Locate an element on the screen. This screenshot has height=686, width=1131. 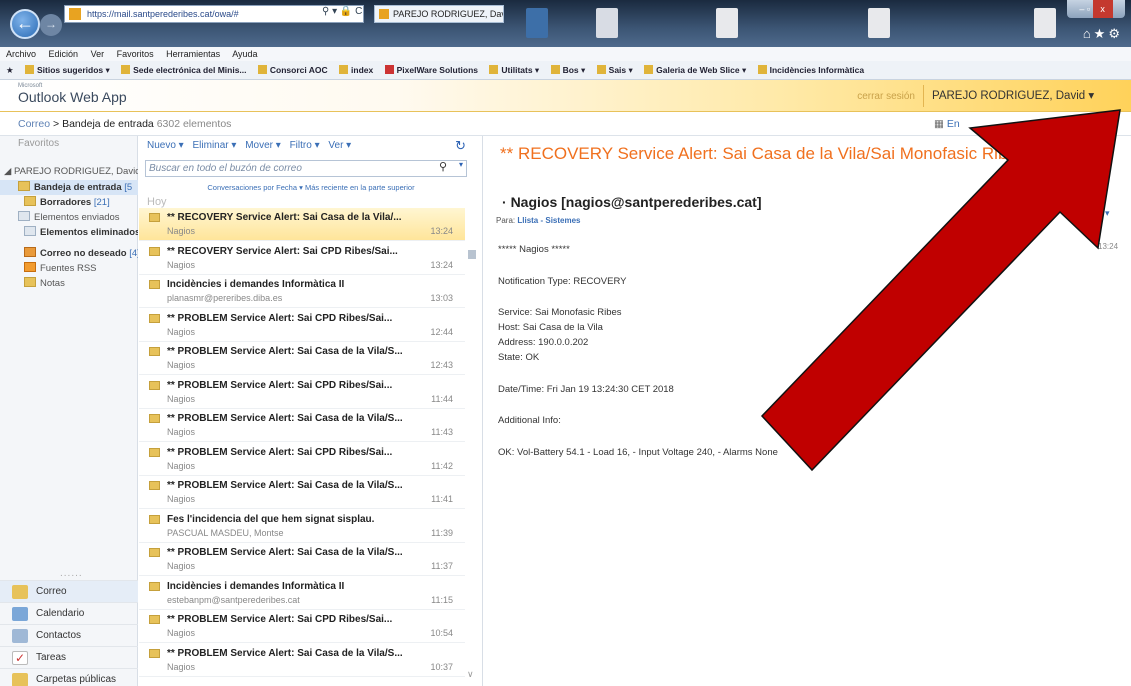
scroll-down-icon: ∨ is located at coordinates (470, 674).